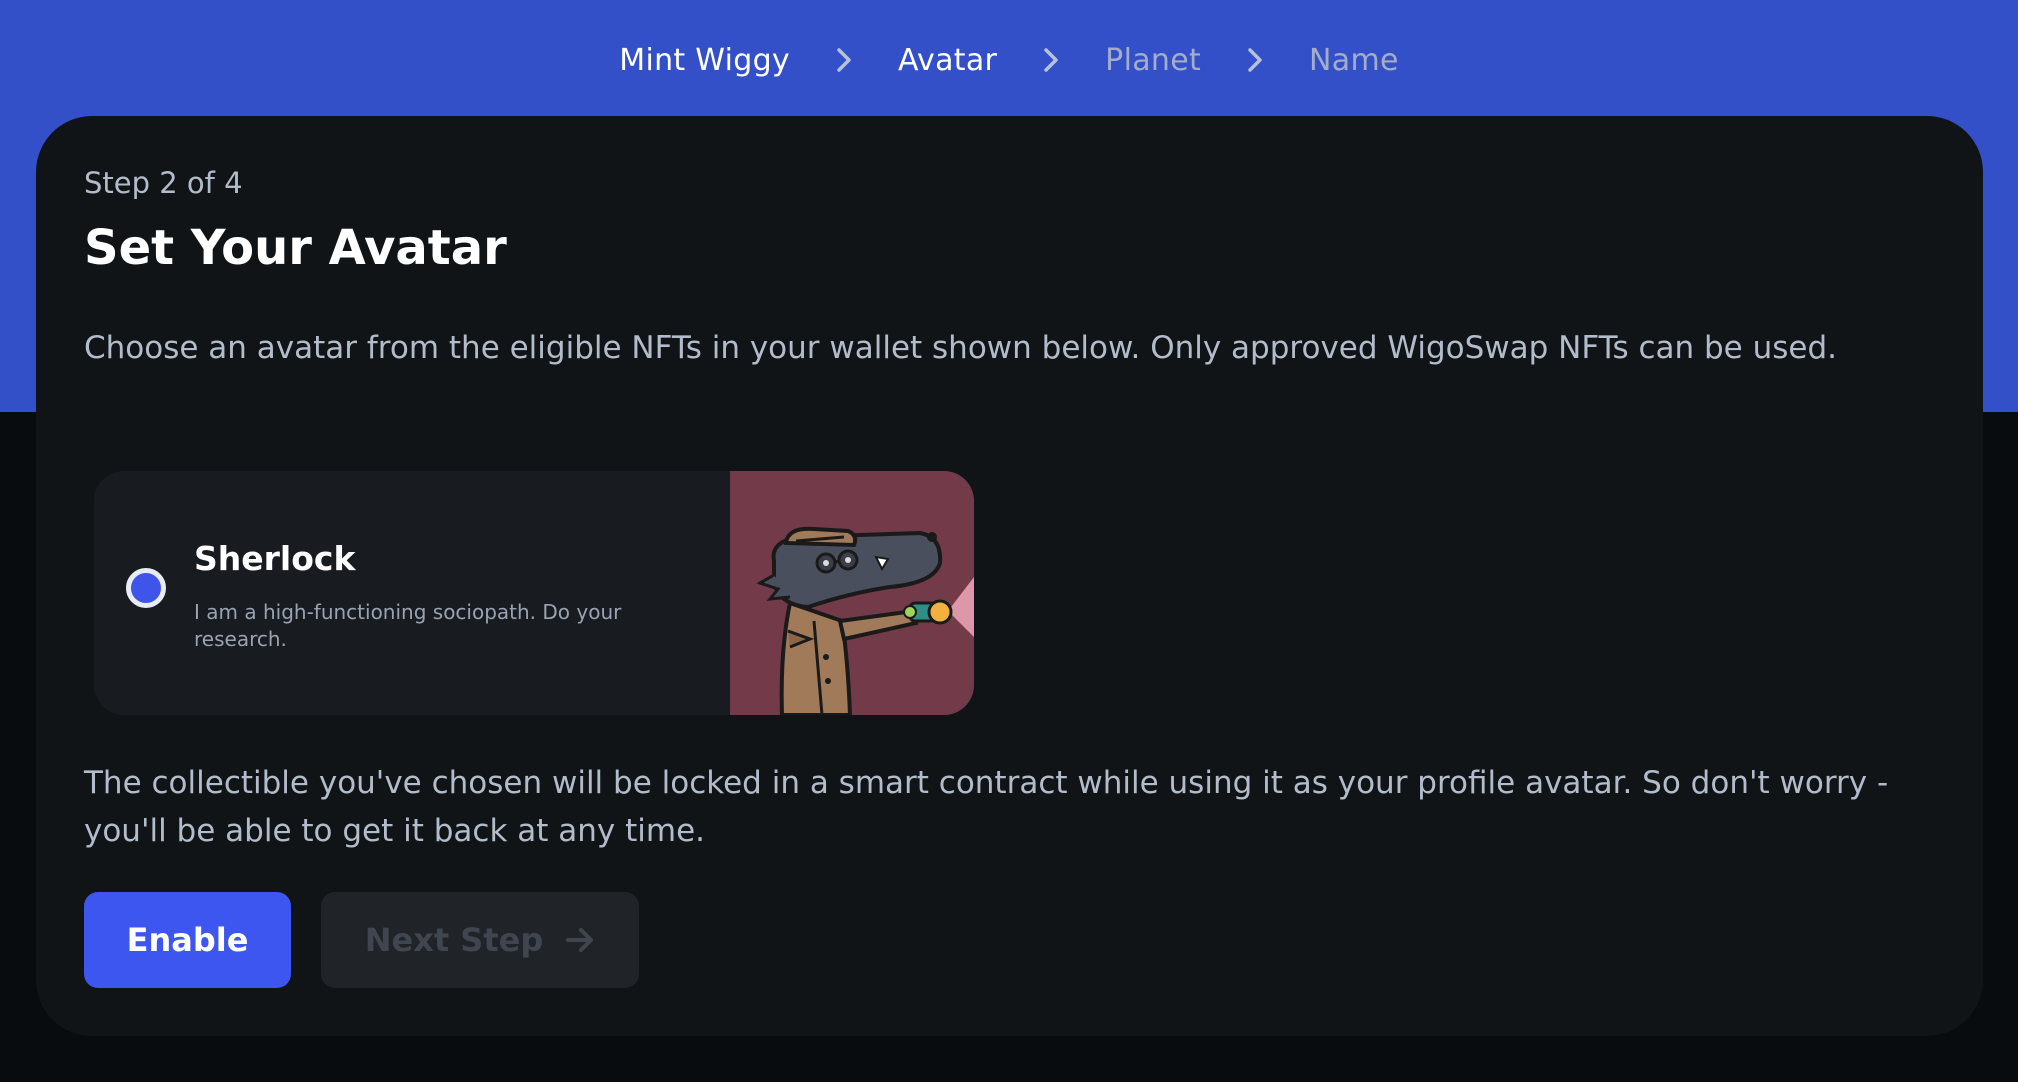 The image size is (2018, 1082). Describe the element at coordinates (704, 60) in the screenshot. I see `breadcrumb-item-mint-wiggy: Mint Wiggy` at that location.